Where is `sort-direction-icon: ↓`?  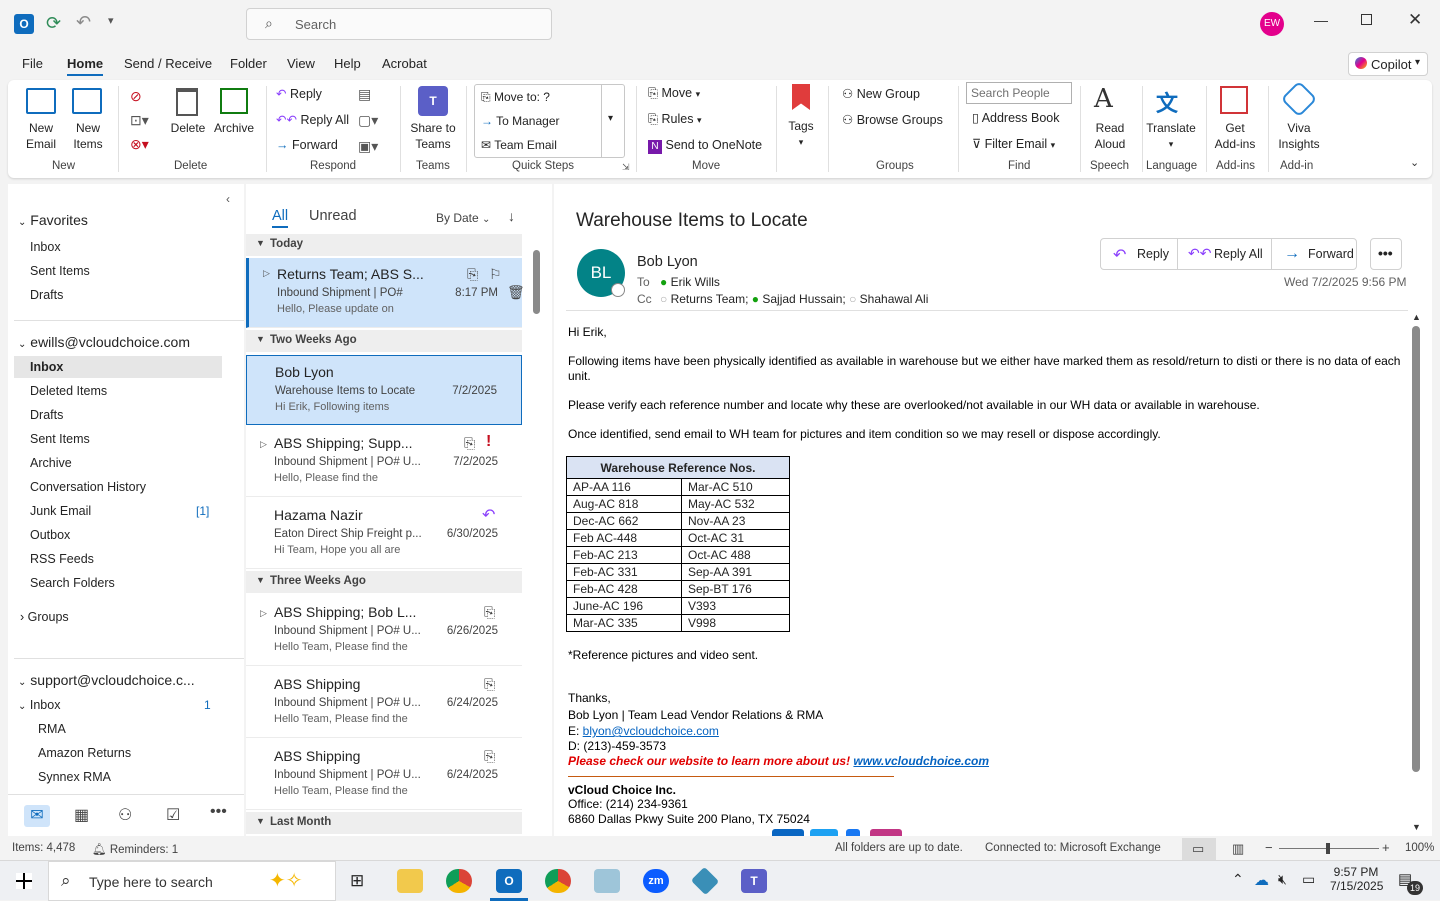 sort-direction-icon: ↓ is located at coordinates (511, 216).